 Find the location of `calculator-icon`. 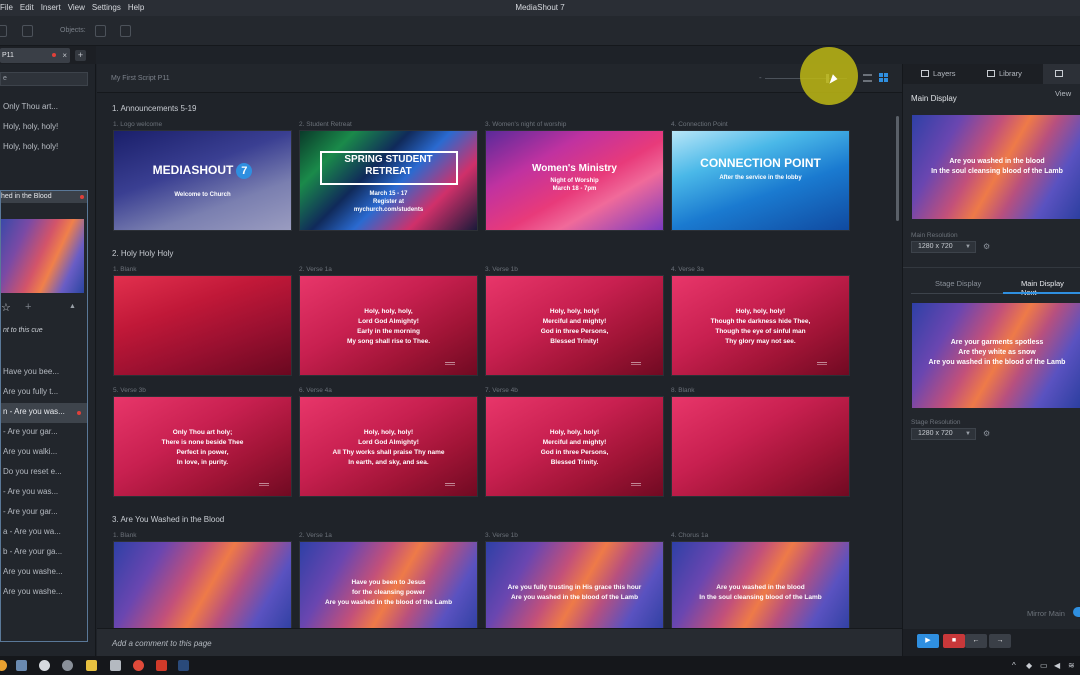

calculator-icon is located at coordinates (115, 665).